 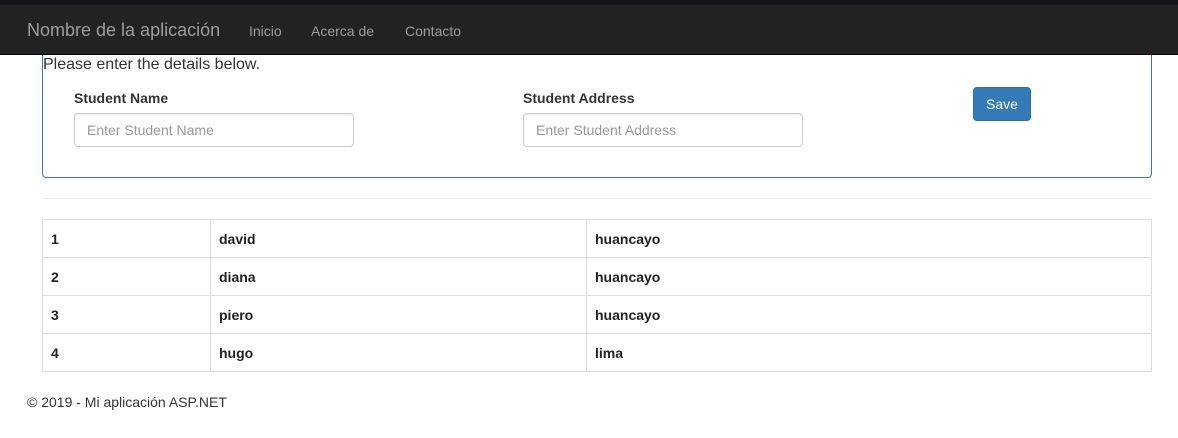 What do you see at coordinates (121, 98) in the screenshot?
I see `student-name-label: Student Name` at bounding box center [121, 98].